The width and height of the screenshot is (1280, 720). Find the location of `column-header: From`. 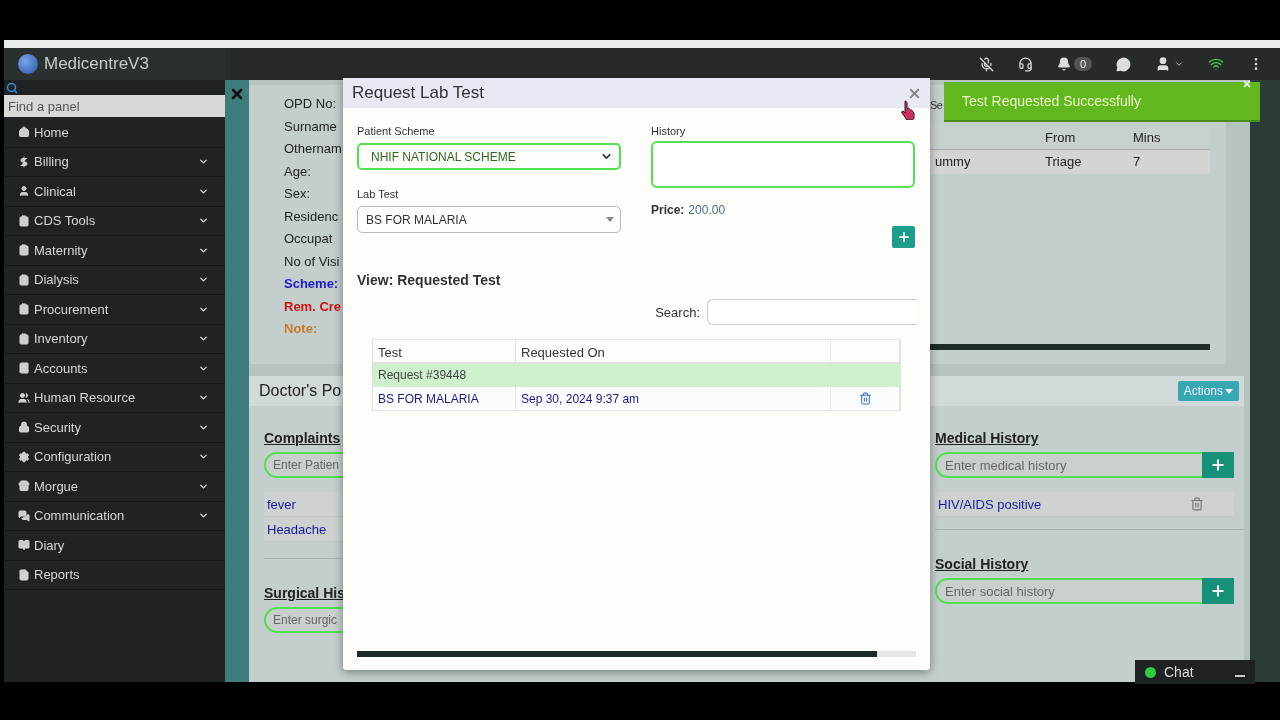

column-header: From is located at coordinates (1084, 138).